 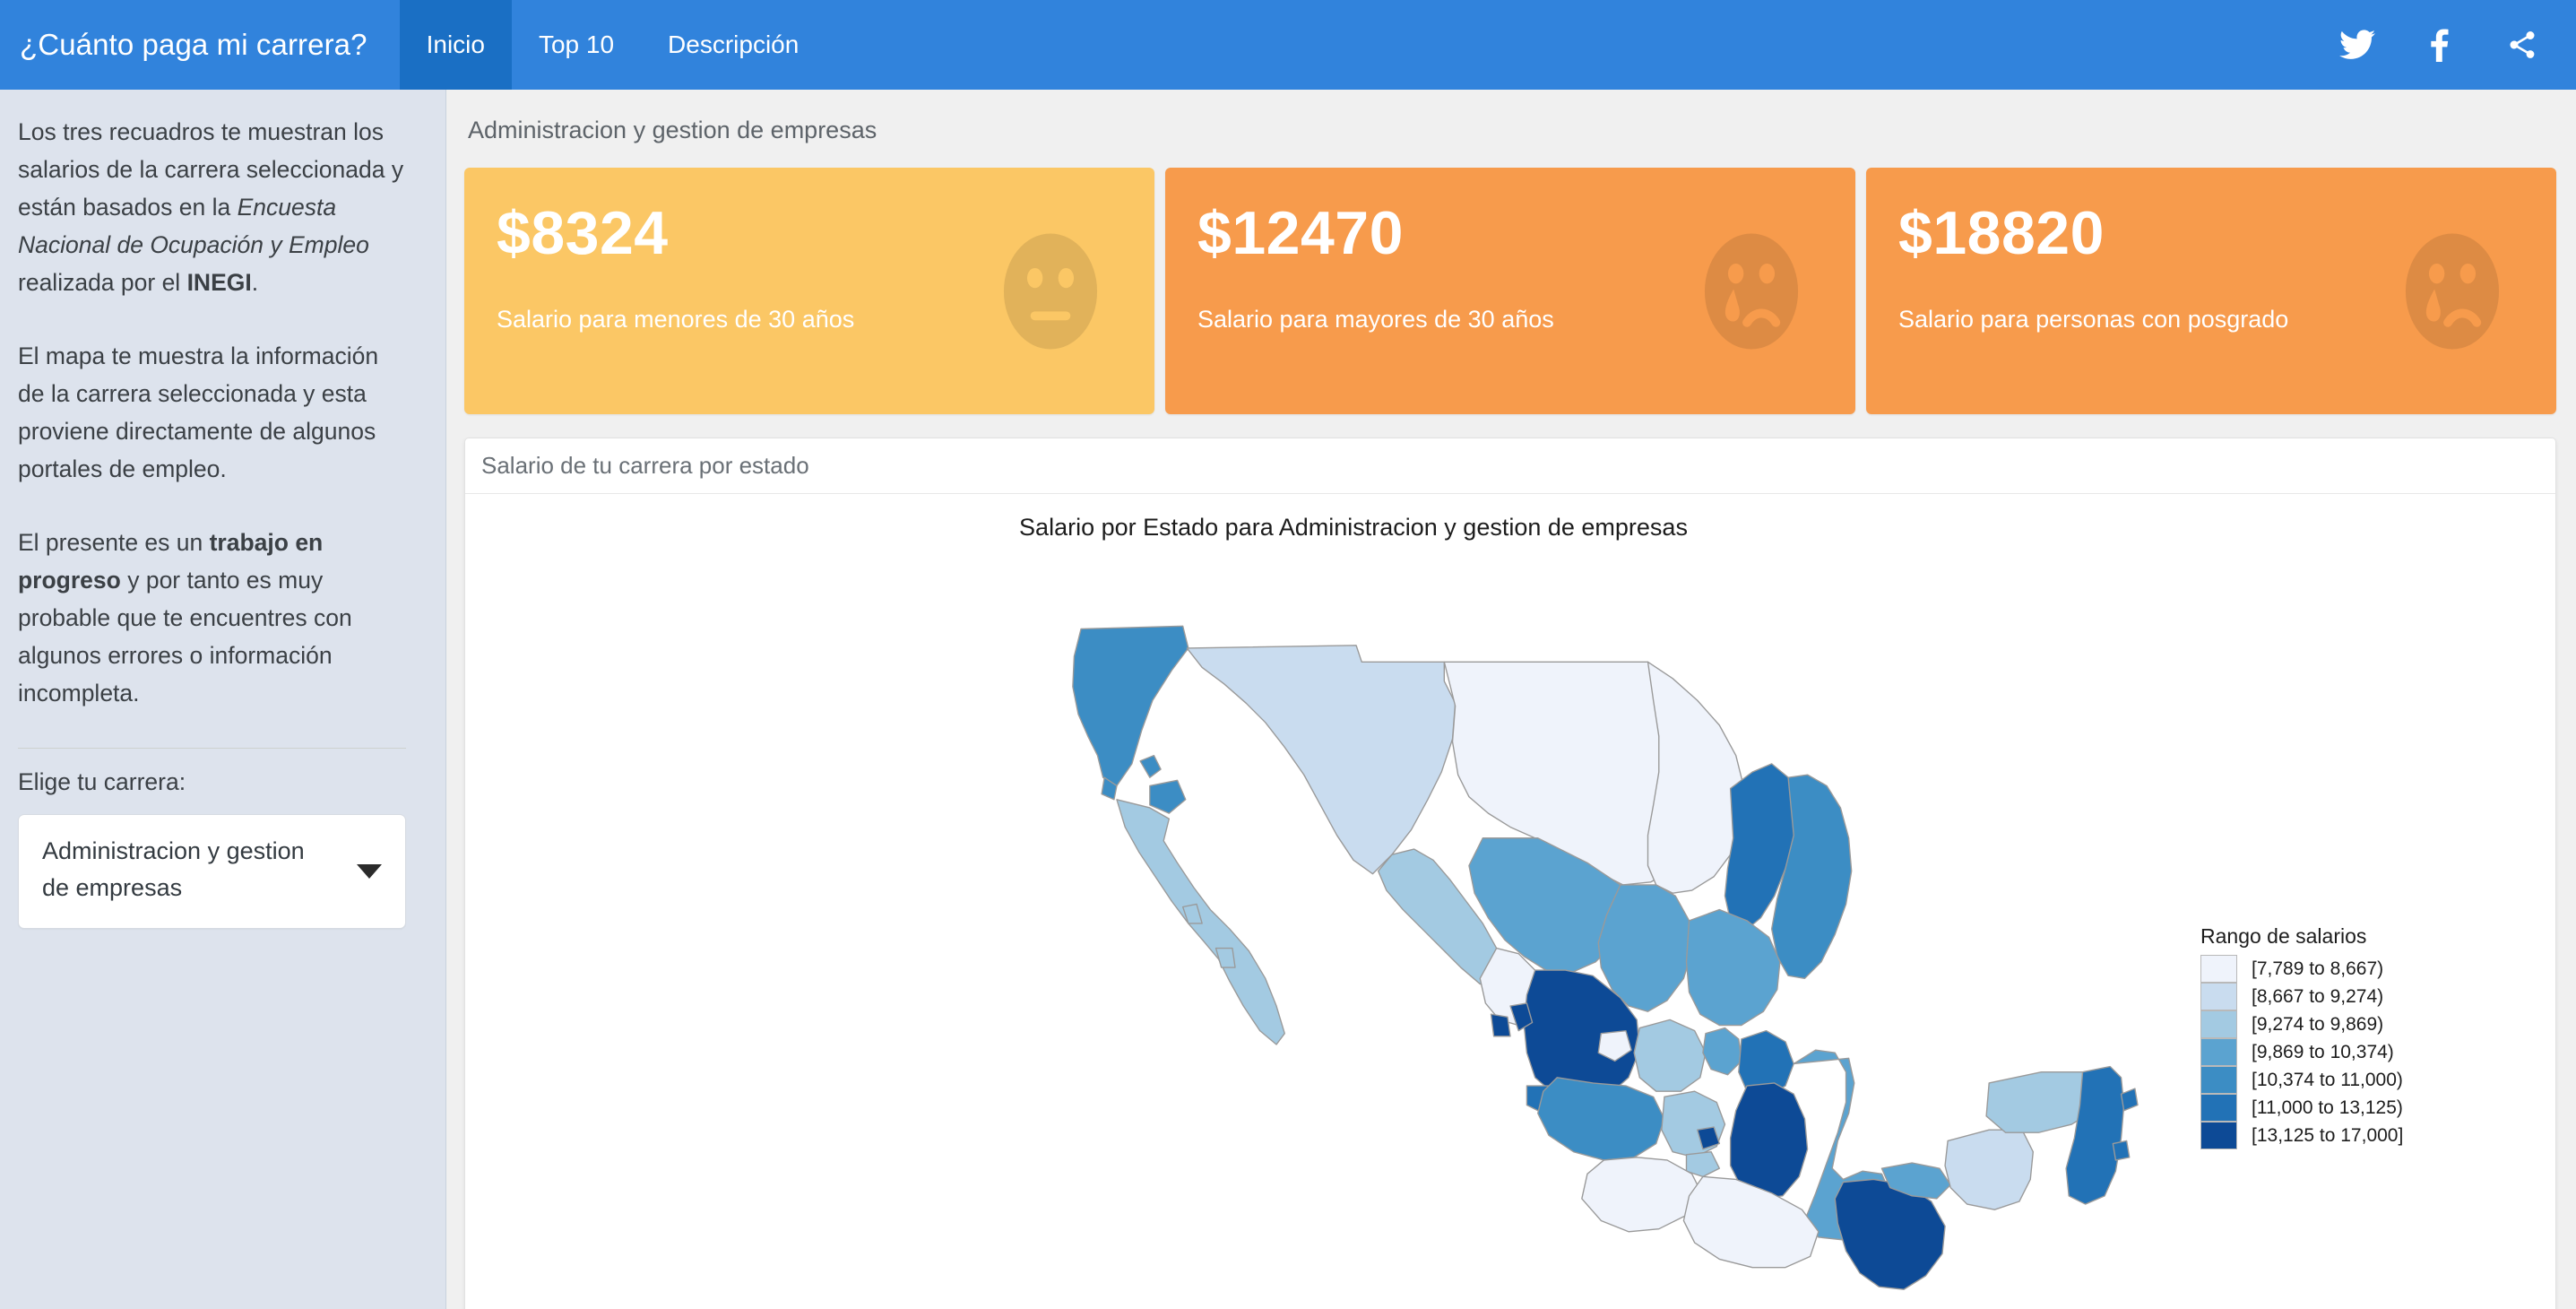 What do you see at coordinates (369, 871) in the screenshot?
I see `chevron-down-icon` at bounding box center [369, 871].